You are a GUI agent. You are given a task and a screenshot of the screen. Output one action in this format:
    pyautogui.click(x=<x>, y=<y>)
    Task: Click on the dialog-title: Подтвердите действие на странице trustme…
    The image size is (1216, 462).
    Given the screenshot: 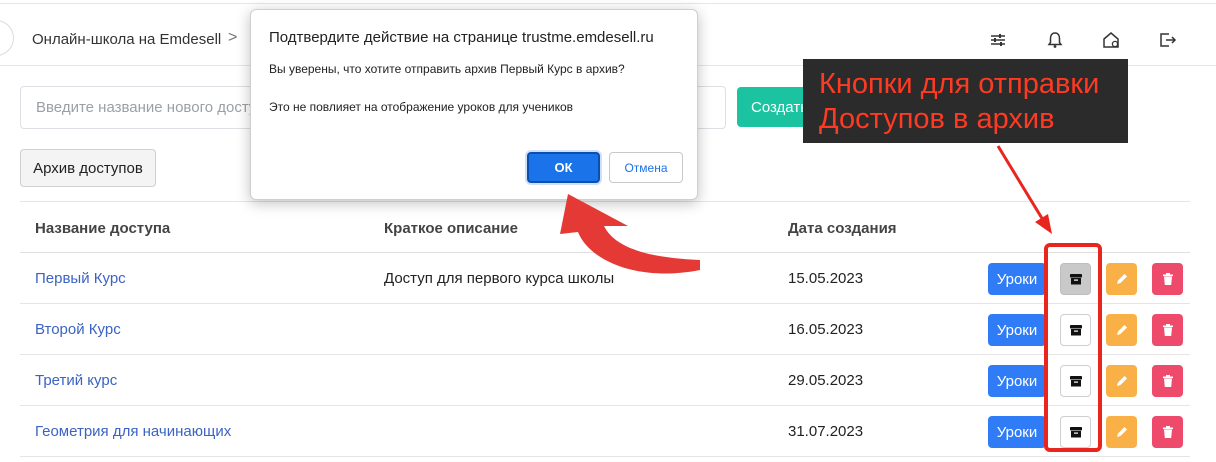 What is the action you would take?
    pyautogui.click(x=461, y=37)
    